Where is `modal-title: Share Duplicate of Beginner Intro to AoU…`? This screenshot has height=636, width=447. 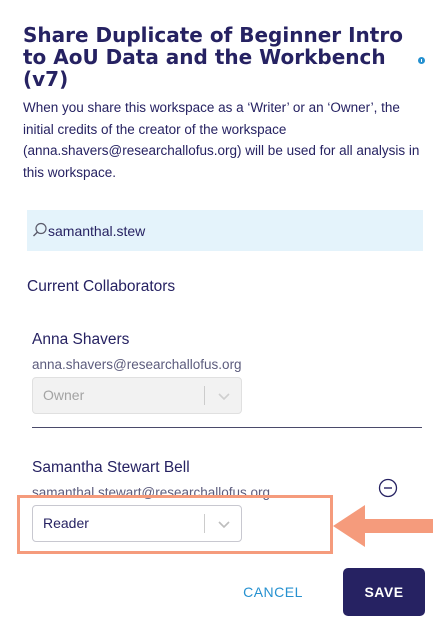
modal-title: Share Duplicate of Beginner Intro to AoU… is located at coordinates (213, 57).